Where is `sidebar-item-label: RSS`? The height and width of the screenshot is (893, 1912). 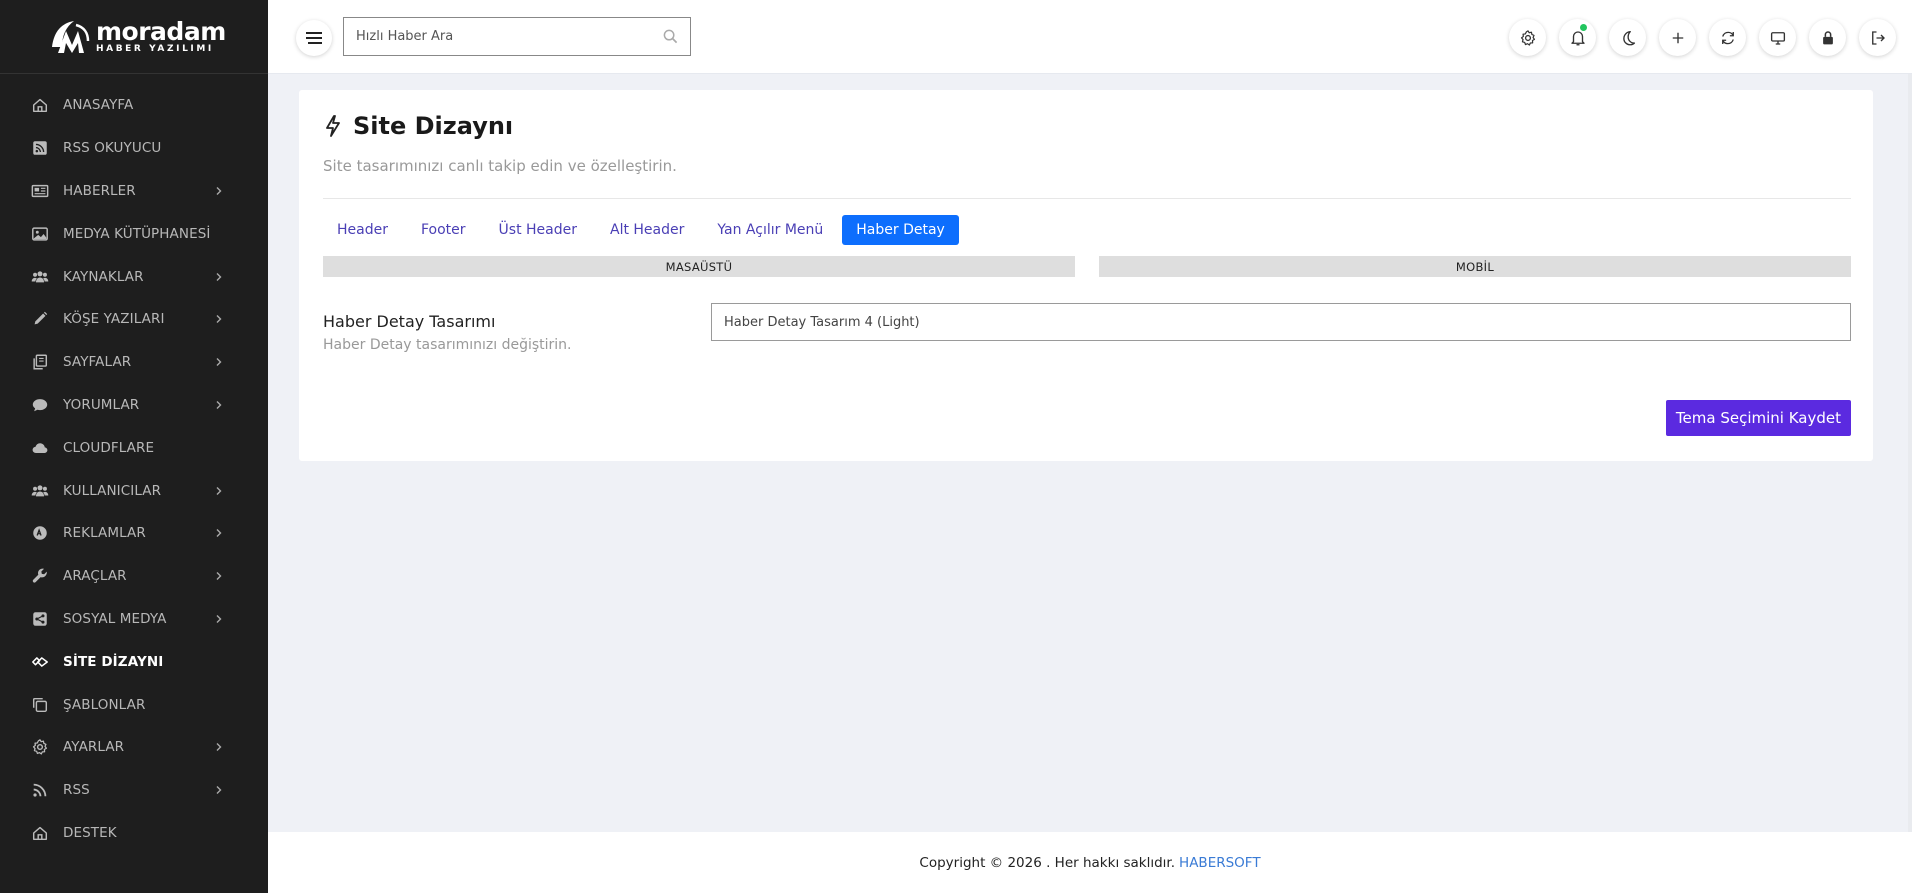
sidebar-item-label: RSS is located at coordinates (76, 790).